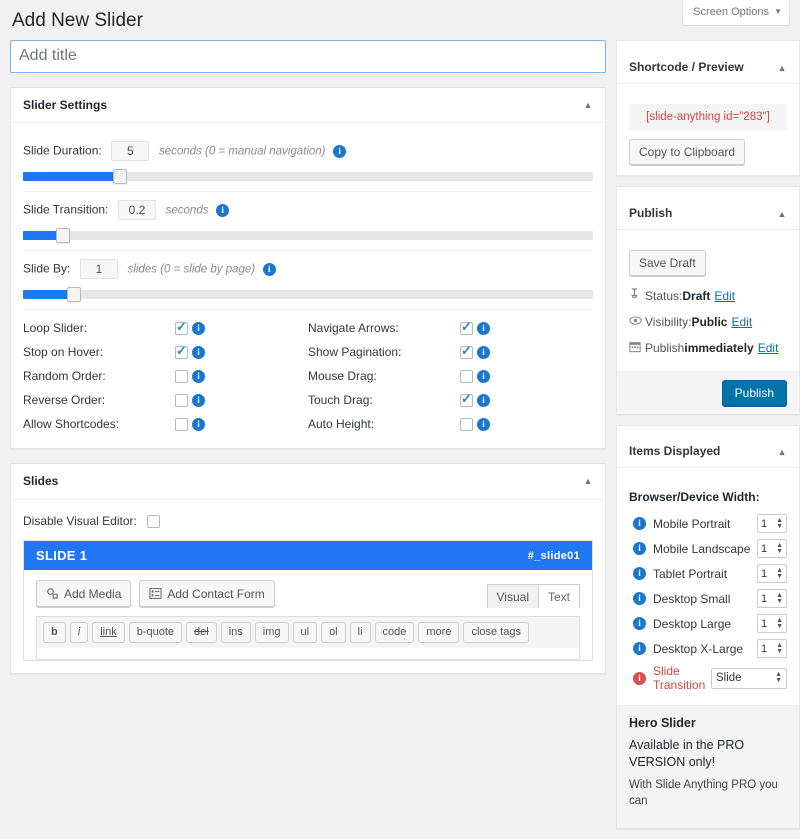 The image size is (800, 839). What do you see at coordinates (271, 633) in the screenshot?
I see `quicktag-img: img` at bounding box center [271, 633].